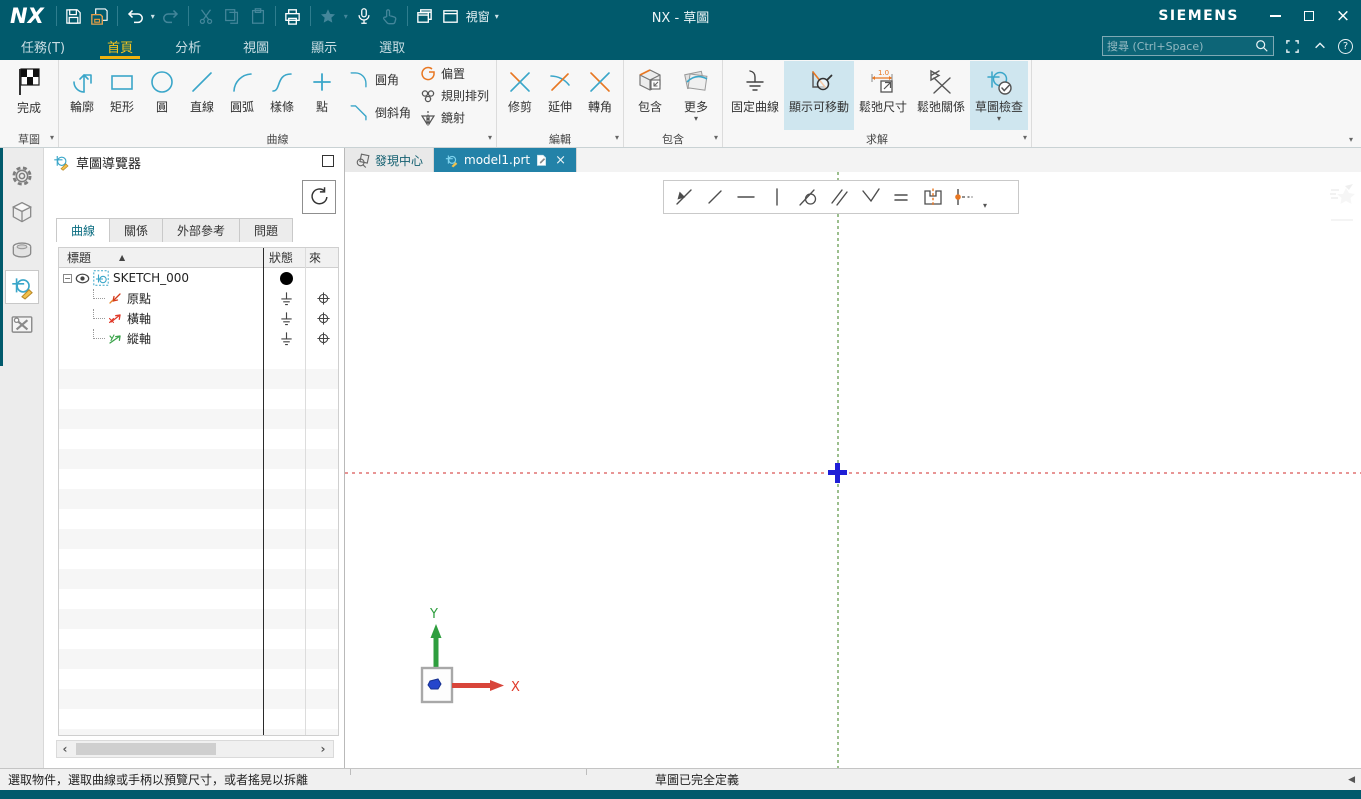 This screenshot has width=1361, height=799. Describe the element at coordinates (198, 318) in the screenshot. I see `tree-row-horizontal-axis: 橫軸` at that location.